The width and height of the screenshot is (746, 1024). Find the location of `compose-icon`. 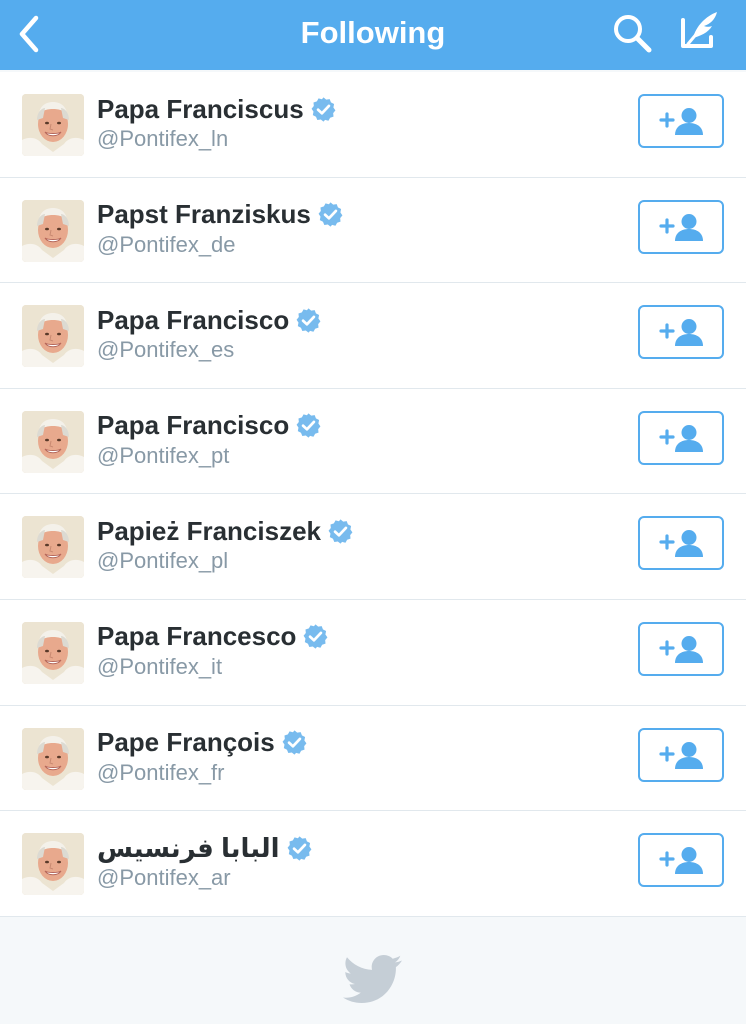

compose-icon is located at coordinates (699, 30).